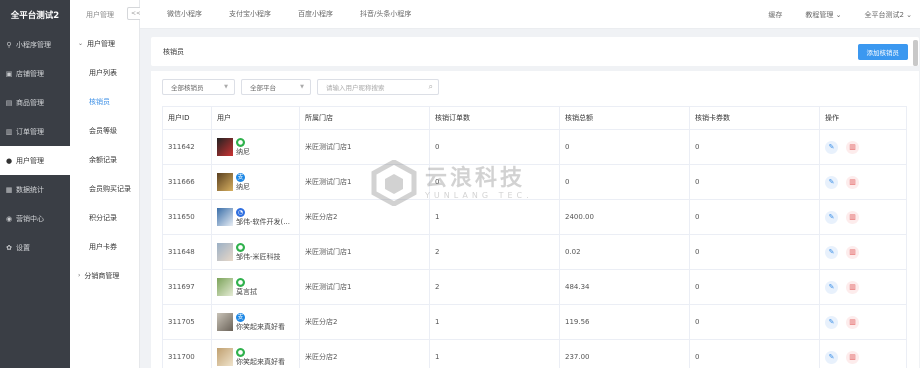 The image size is (920, 368). What do you see at coordinates (35, 102) in the screenshot?
I see `sidebar-item-goods: ▤ 商品管理` at bounding box center [35, 102].